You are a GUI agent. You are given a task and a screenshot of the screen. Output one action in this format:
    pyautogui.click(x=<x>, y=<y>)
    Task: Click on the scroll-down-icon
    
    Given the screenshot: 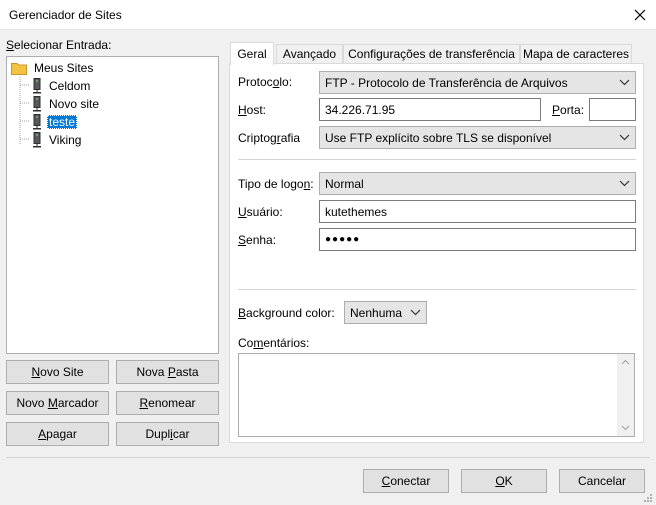 What is the action you would take?
    pyautogui.click(x=625, y=428)
    